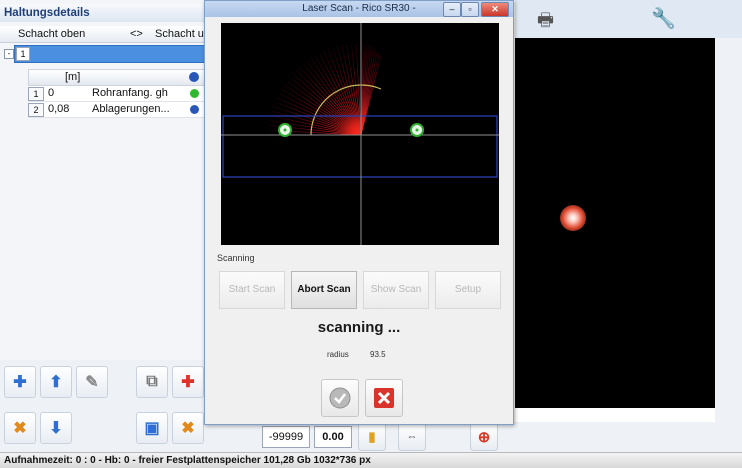  Describe the element at coordinates (236, 258) in the screenshot. I see `scanning-label: Scanning` at that location.